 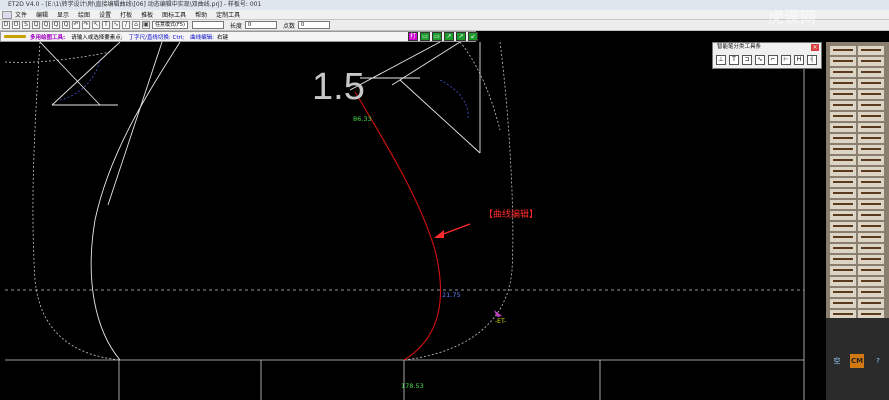 I want to click on grid-button: ▣, so click(x=146, y=25).